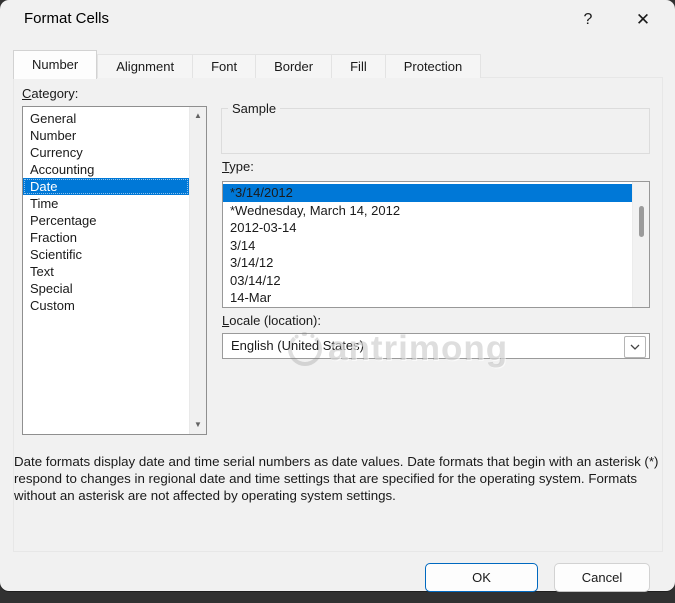 Image resolution: width=675 pixels, height=603 pixels. I want to click on list-item-selected: Date, so click(106, 186).